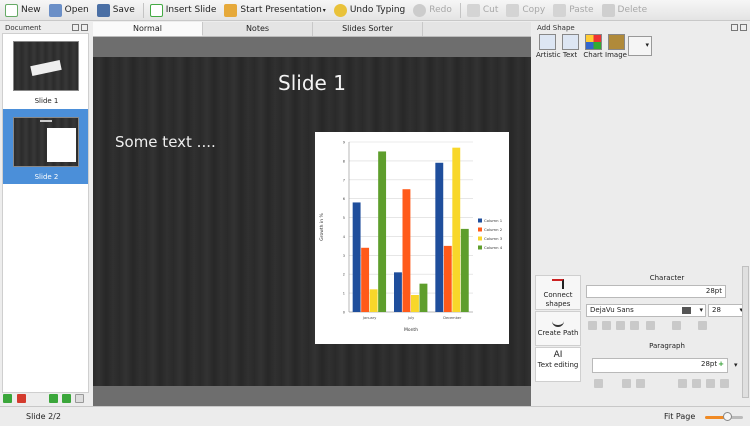 This screenshot has width=750, height=426. Describe the element at coordinates (53, 398) in the screenshot. I see `move-up-icon` at that location.